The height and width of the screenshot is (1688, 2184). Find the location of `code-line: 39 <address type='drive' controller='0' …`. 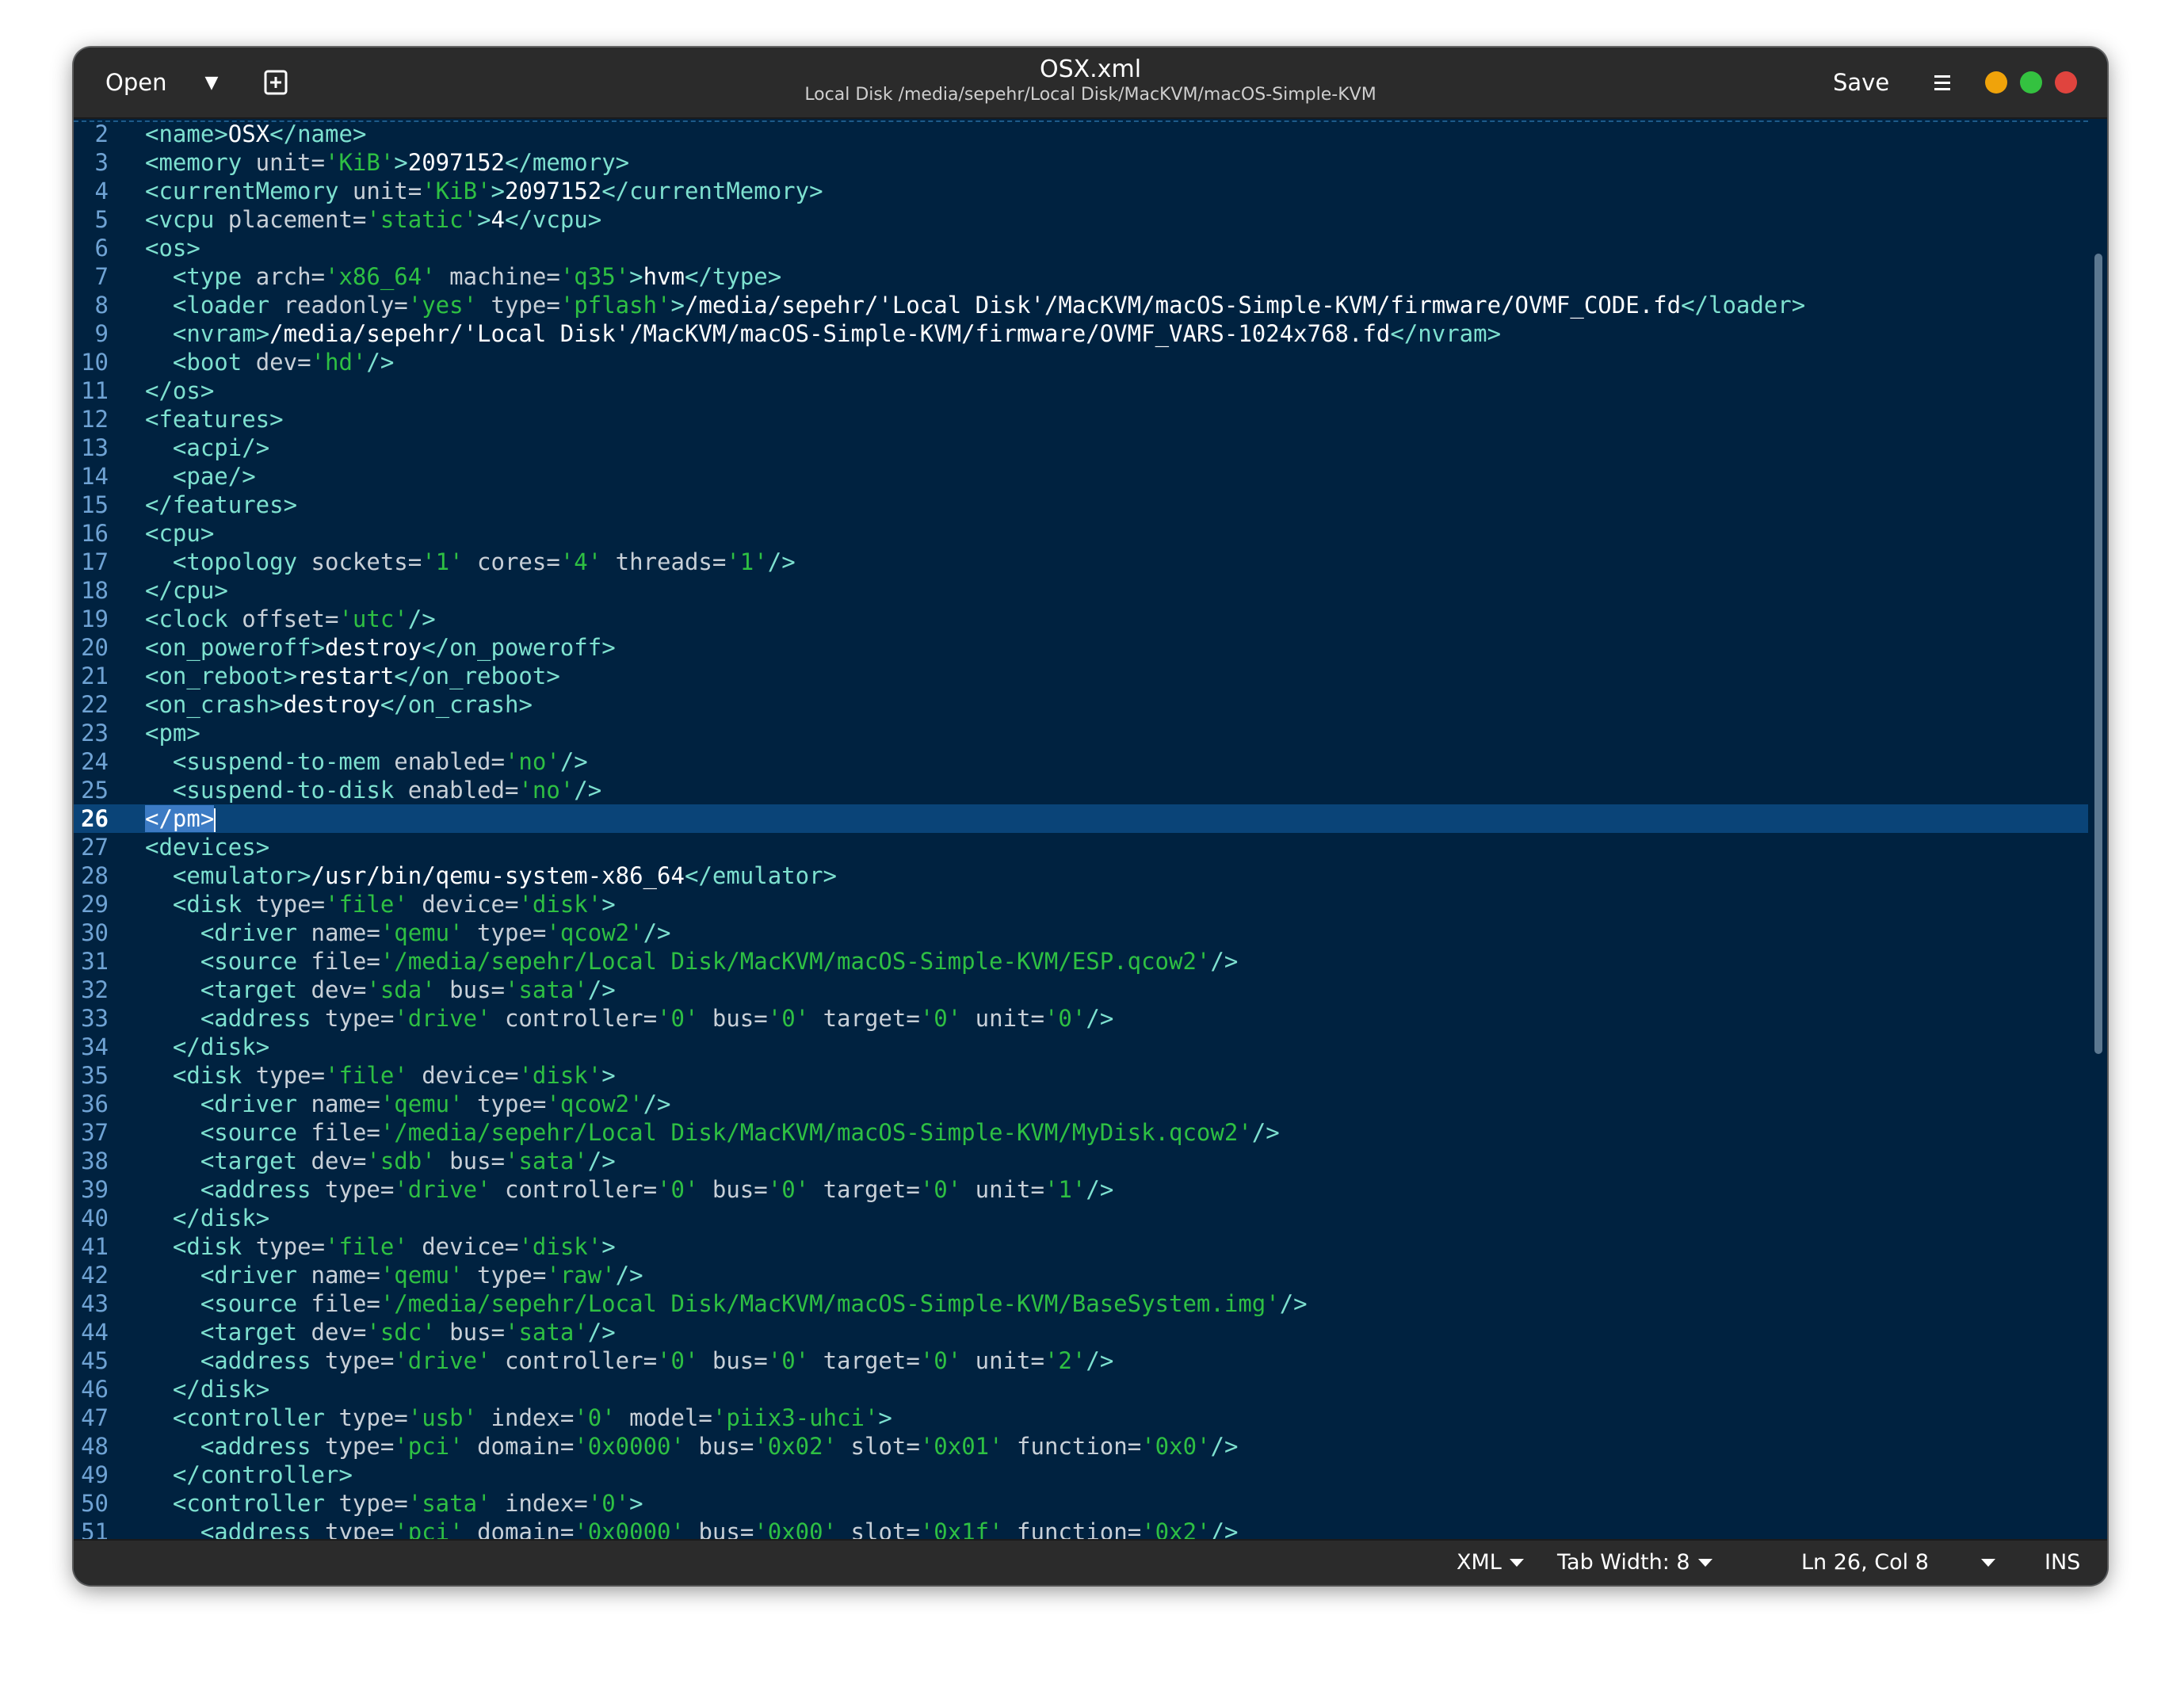

code-line: 39 <address type='drive' controller='0' … is located at coordinates (1081, 1189).